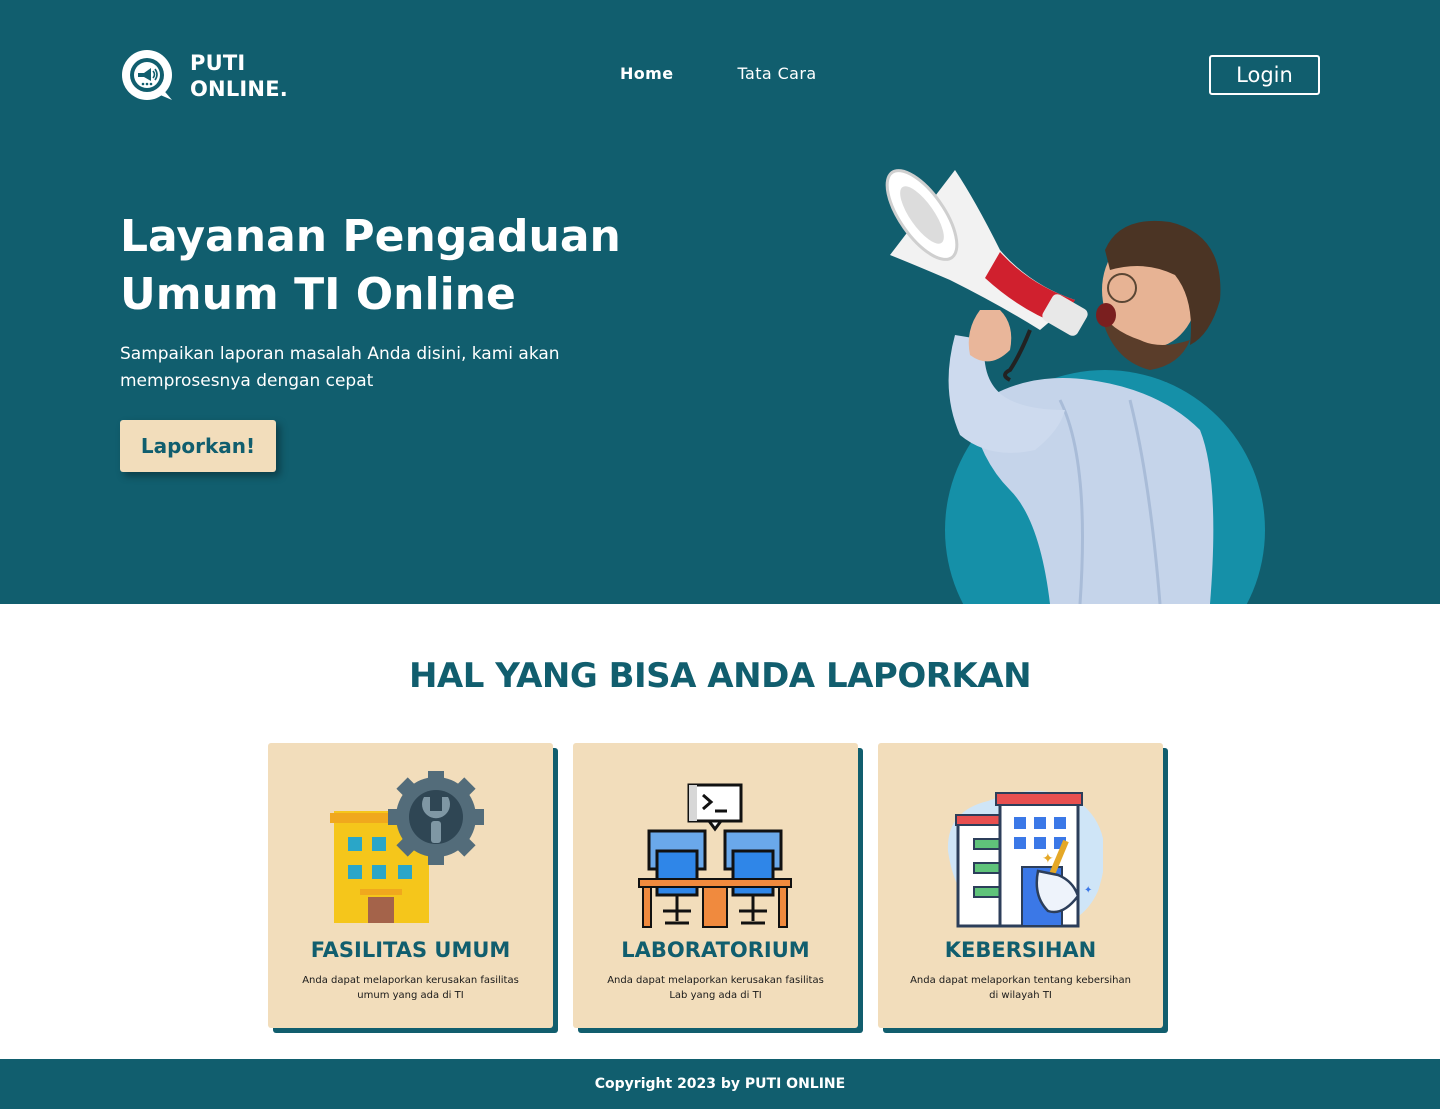  I want to click on footer: Copyright 2023 by PUTI ONLINE, so click(720, 1084).